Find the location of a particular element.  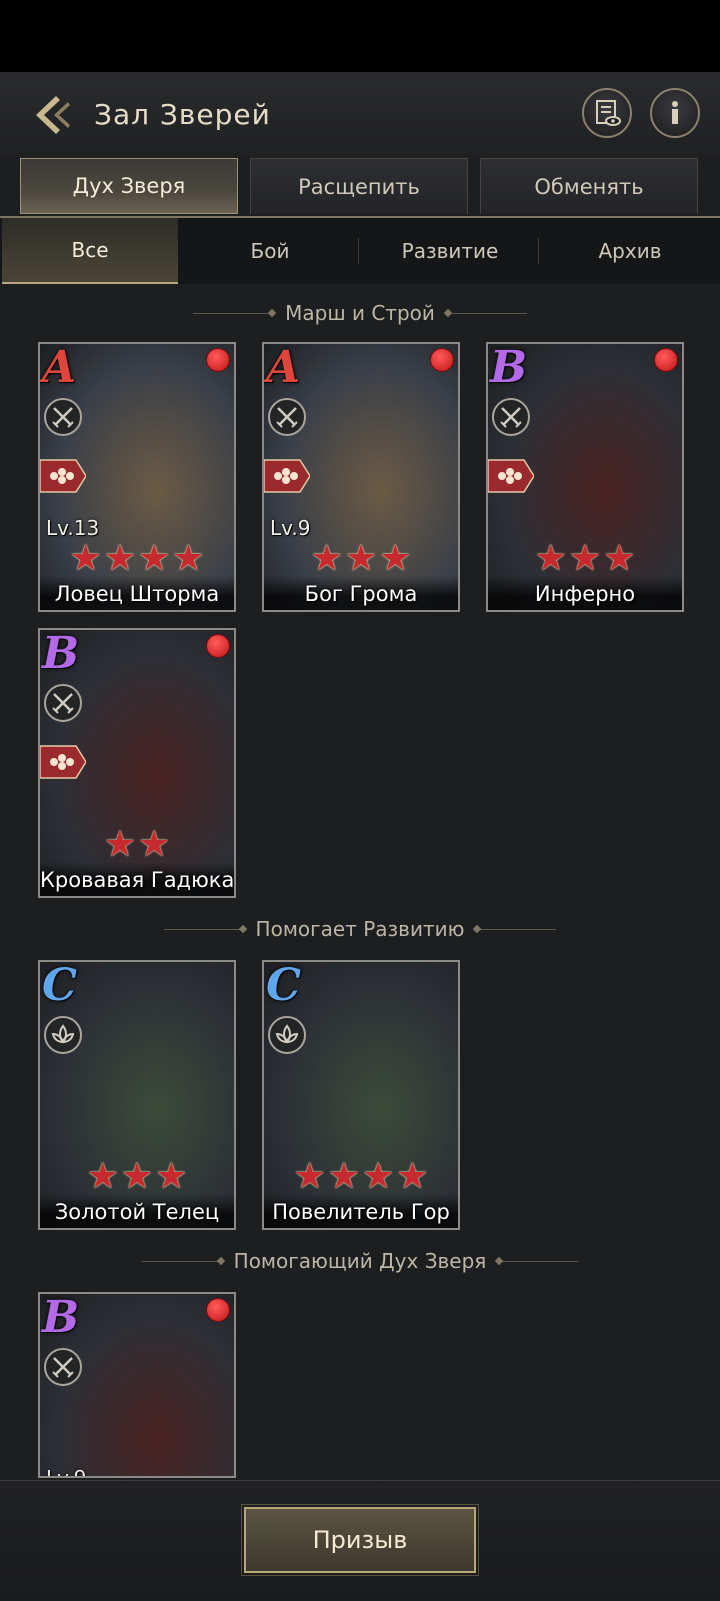

beast-name: Золотой Телец is located at coordinates (137, 1212).